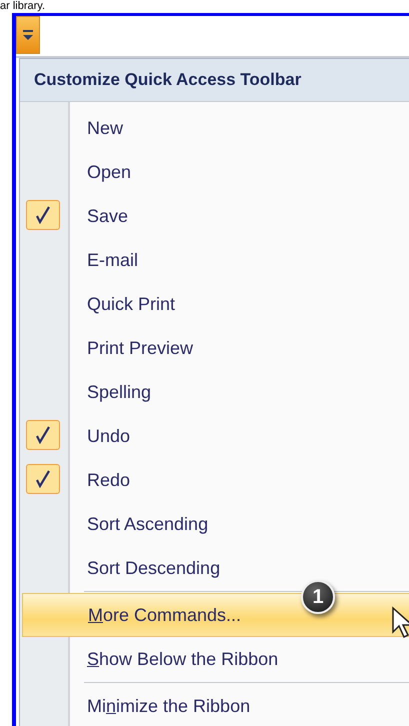 Image resolution: width=409 pixels, height=726 pixels. Describe the element at coordinates (112, 260) in the screenshot. I see `menu-item: E-mail` at that location.